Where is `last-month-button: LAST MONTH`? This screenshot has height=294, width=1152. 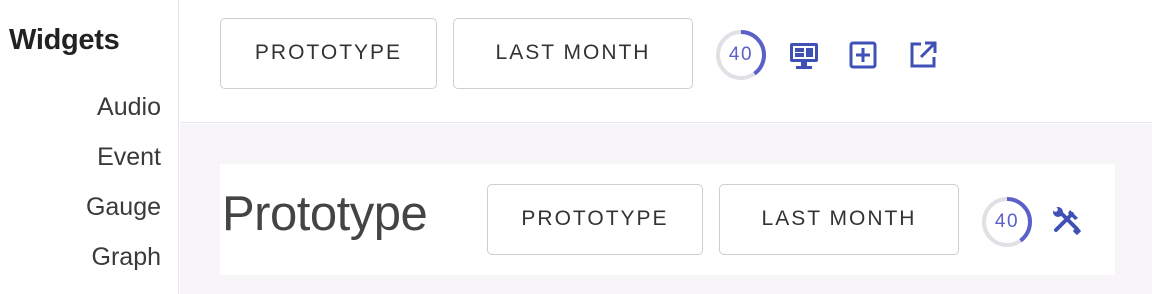 last-month-button: LAST MONTH is located at coordinates (573, 53).